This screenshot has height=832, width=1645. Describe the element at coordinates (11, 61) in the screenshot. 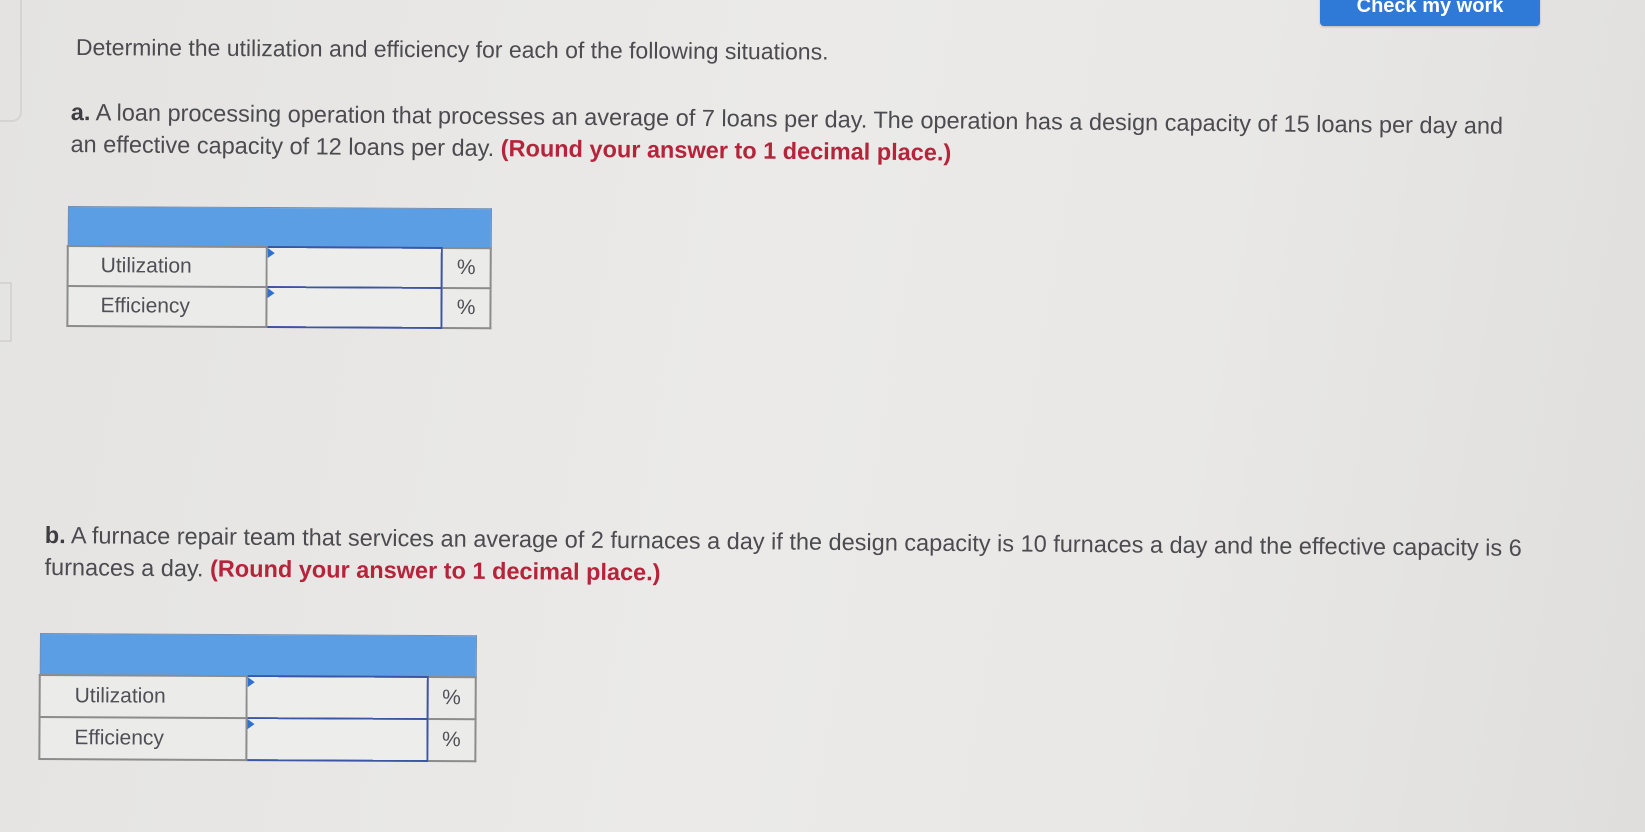

I see `side-panel-frame` at that location.